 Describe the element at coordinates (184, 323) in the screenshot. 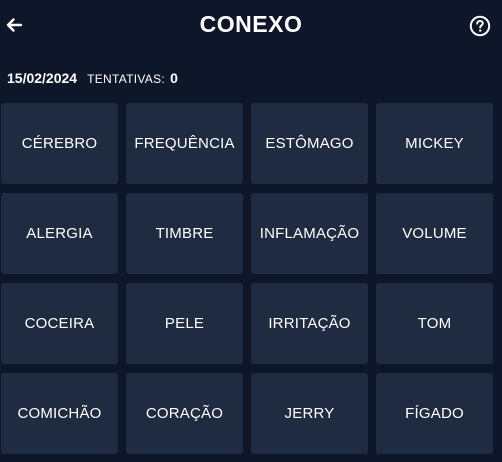

I see `word-tile: PELE` at that location.